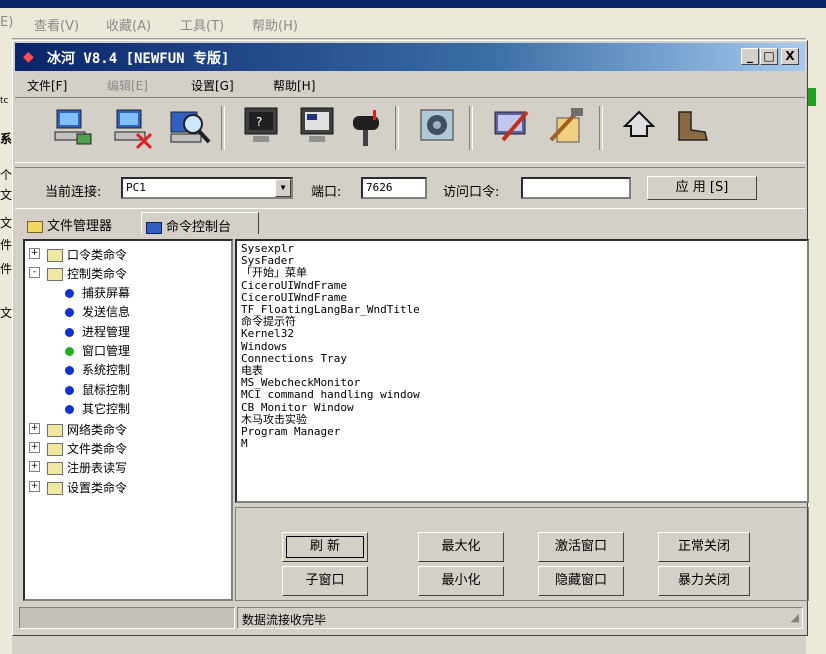  What do you see at coordinates (275, 24) in the screenshot?
I see `host-menu-help: 帮助(H)` at bounding box center [275, 24].